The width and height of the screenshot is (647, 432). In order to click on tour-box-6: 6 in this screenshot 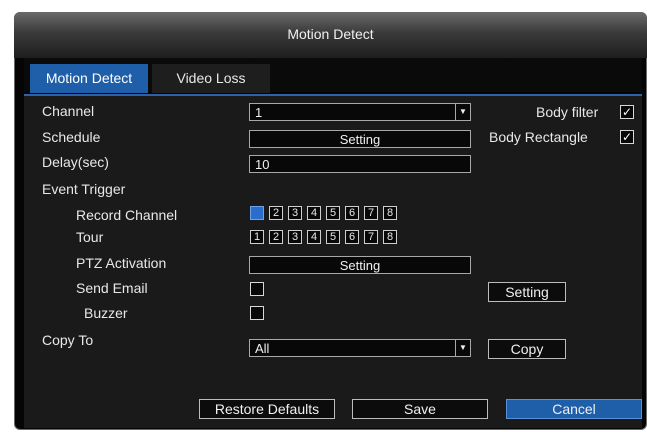, I will do `click(352, 237)`.